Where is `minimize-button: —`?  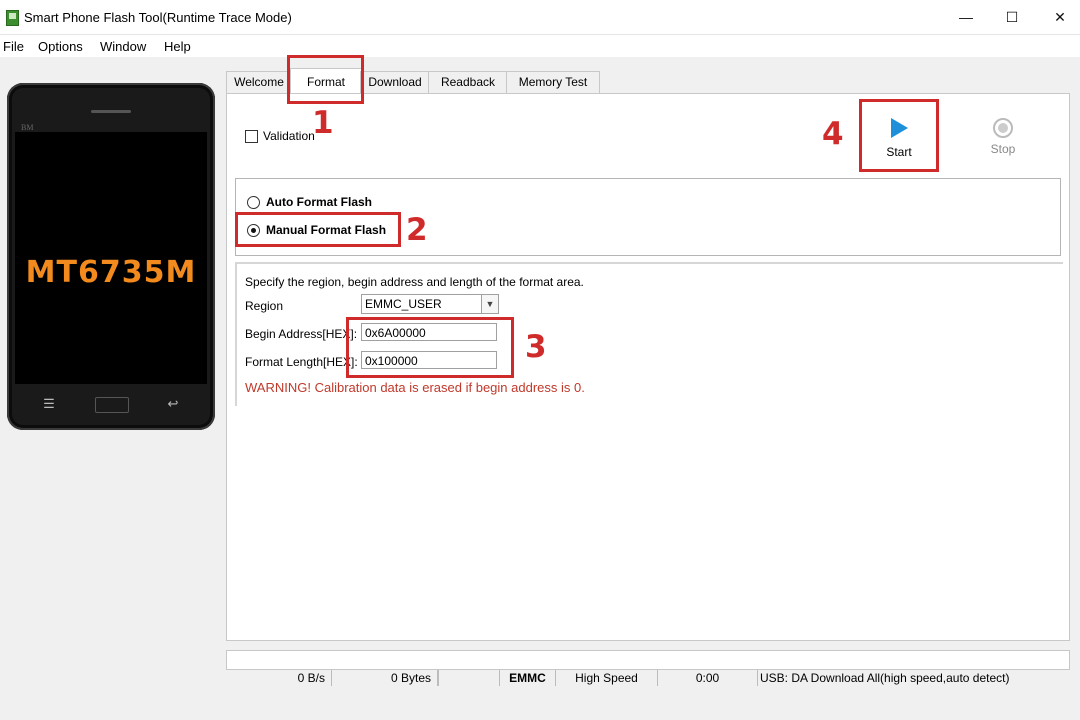
minimize-button: — is located at coordinates (966, 17).